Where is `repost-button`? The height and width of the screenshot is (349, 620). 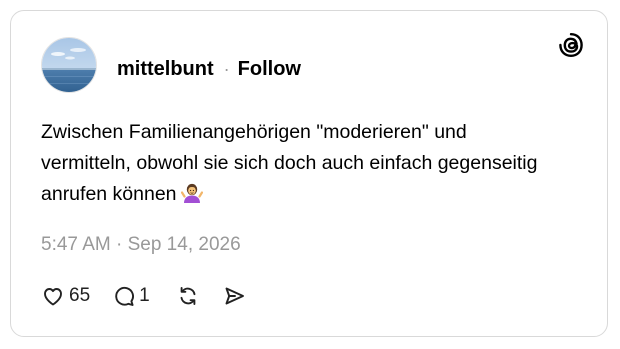
repost-button is located at coordinates (188, 296).